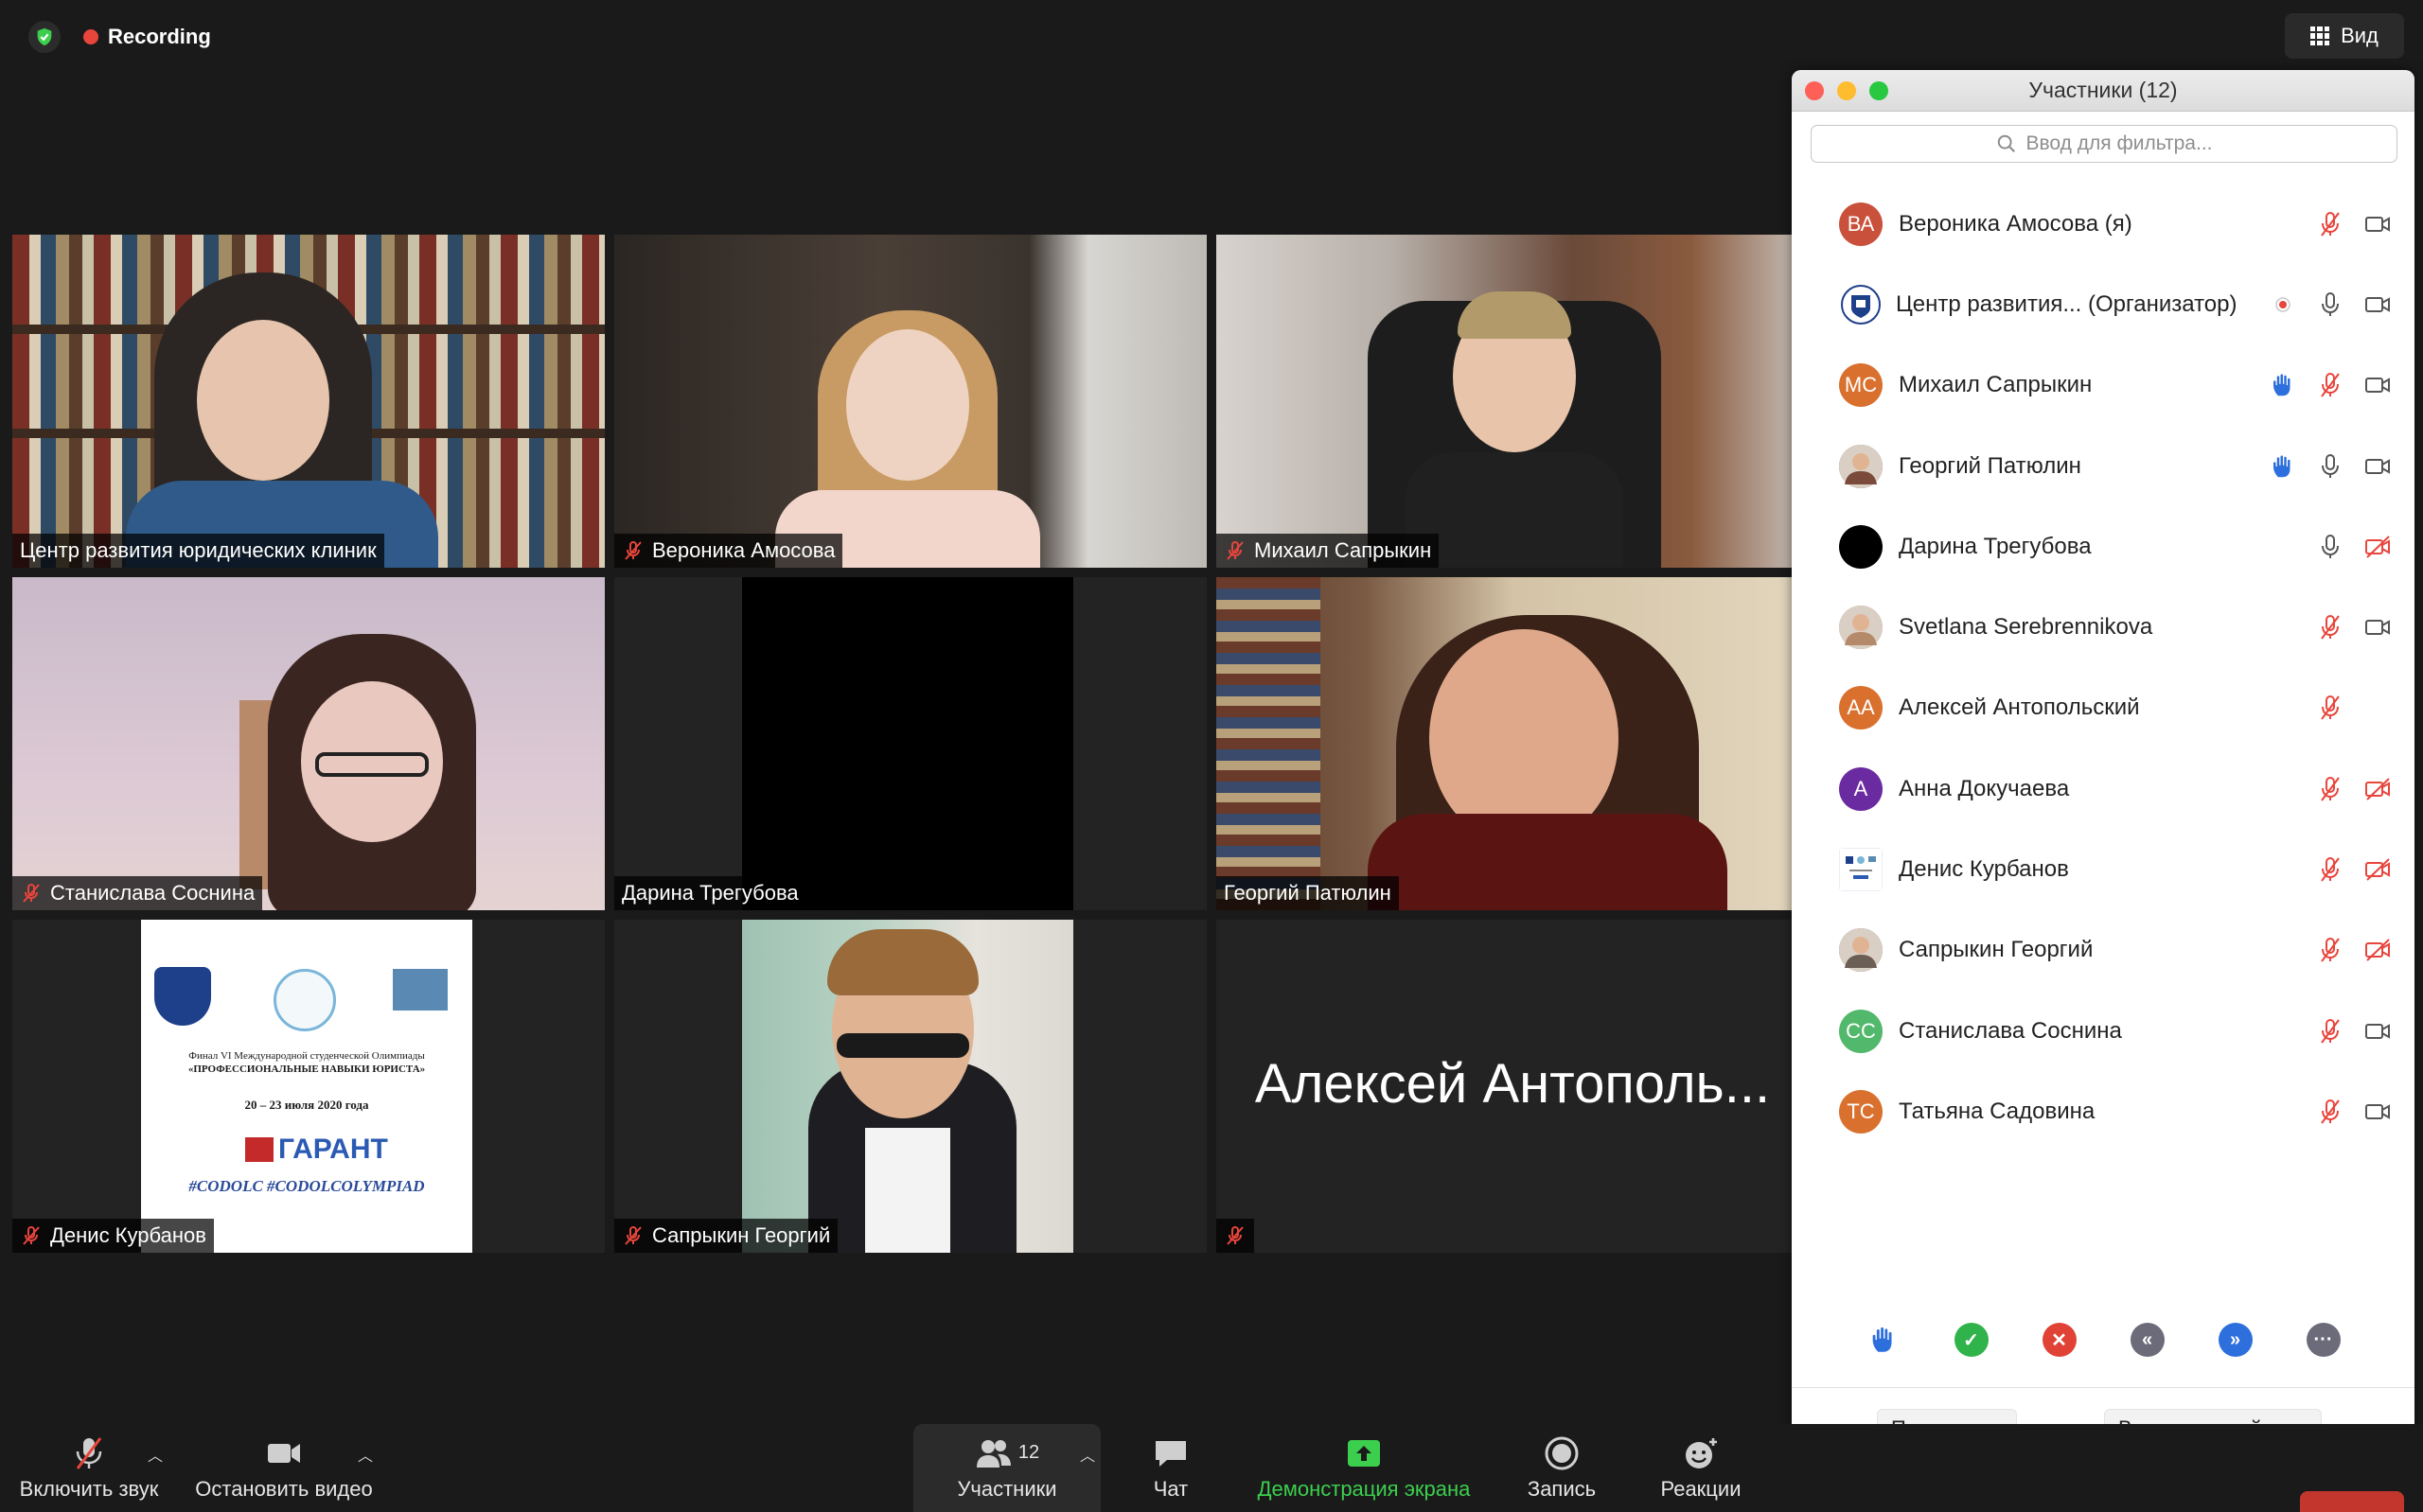  I want to click on participant-name: Татьяна Садовина, so click(1998, 1111).